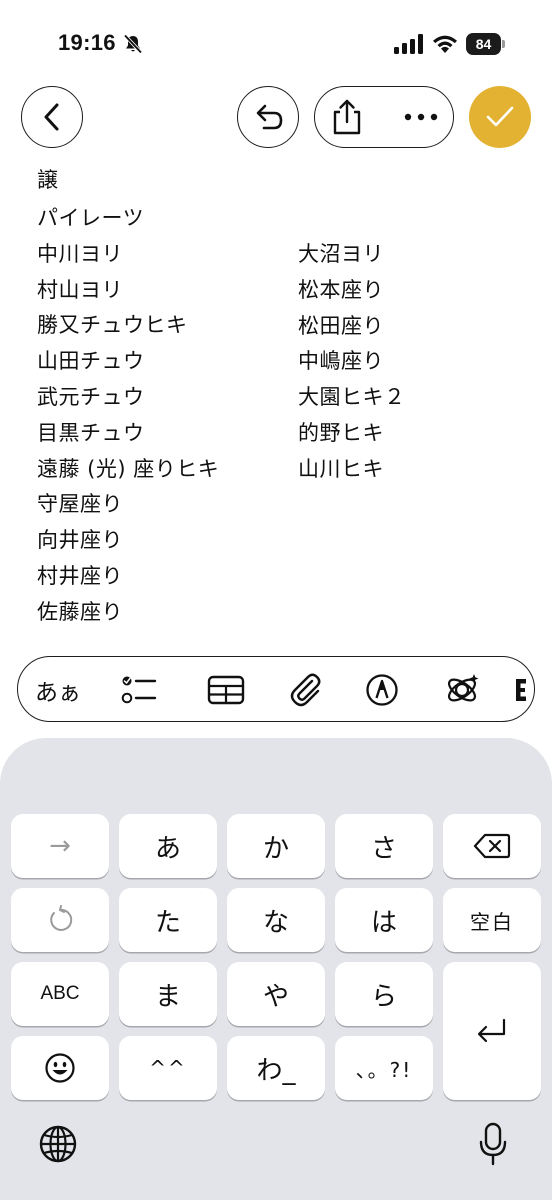 The height and width of the screenshot is (1200, 552). Describe the element at coordinates (408, 44) in the screenshot. I see `signal-icon` at that location.